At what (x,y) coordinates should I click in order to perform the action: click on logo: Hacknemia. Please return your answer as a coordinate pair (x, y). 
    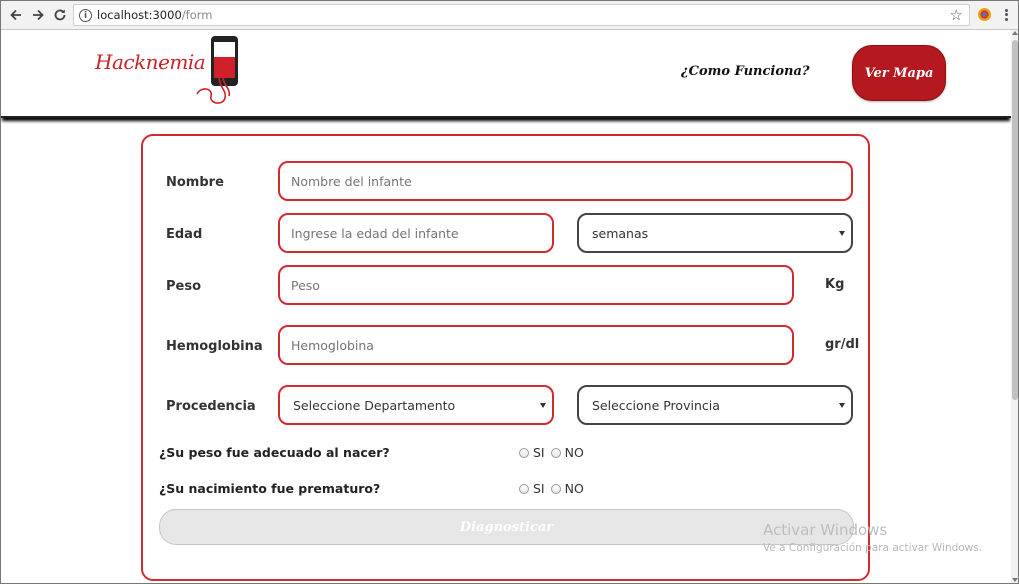
    Looking at the image, I should click on (170, 72).